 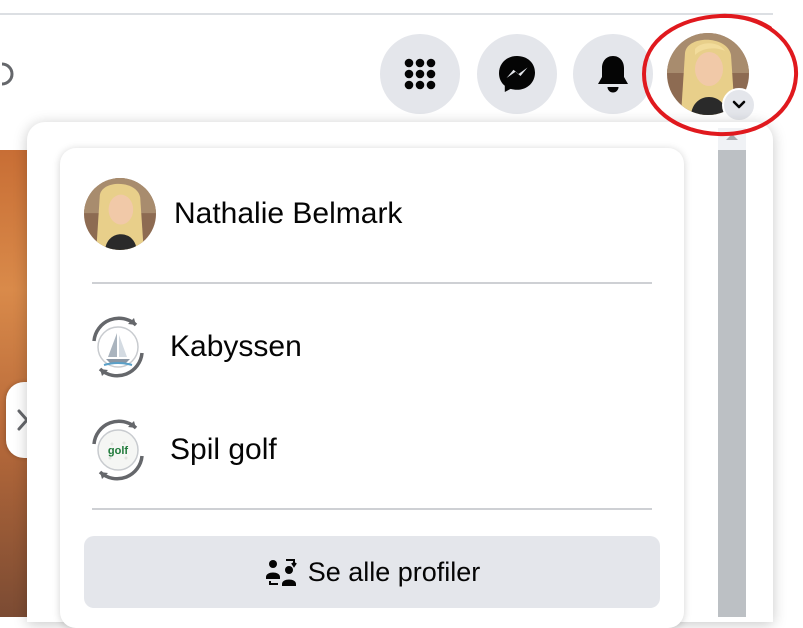 I want to click on messenger-button, so click(x=517, y=74).